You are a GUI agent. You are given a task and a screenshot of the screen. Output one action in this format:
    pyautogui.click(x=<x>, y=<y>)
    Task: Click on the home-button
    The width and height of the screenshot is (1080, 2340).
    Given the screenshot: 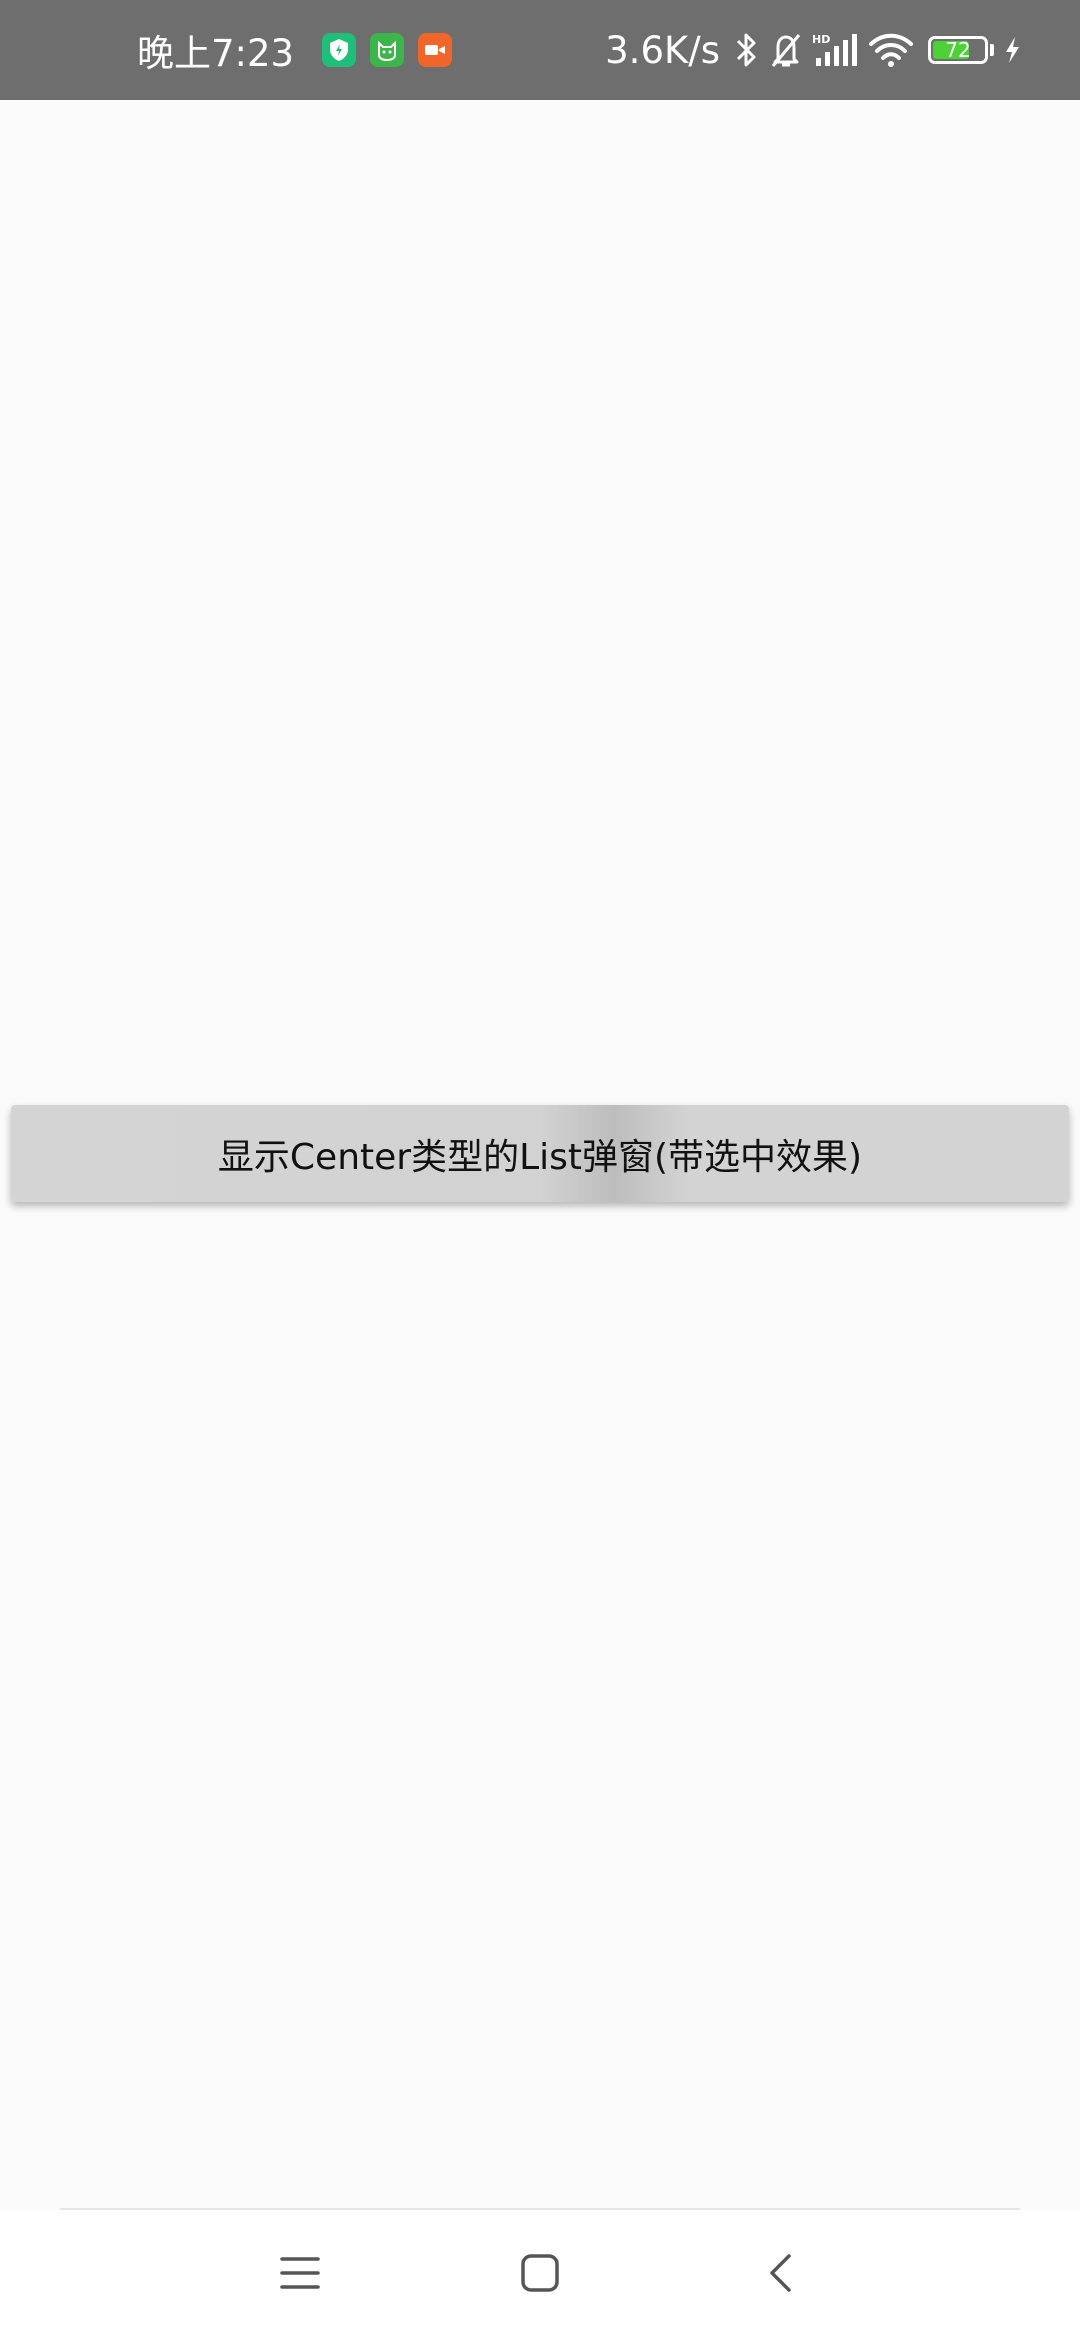 What is the action you would take?
    pyautogui.click(x=540, y=2275)
    